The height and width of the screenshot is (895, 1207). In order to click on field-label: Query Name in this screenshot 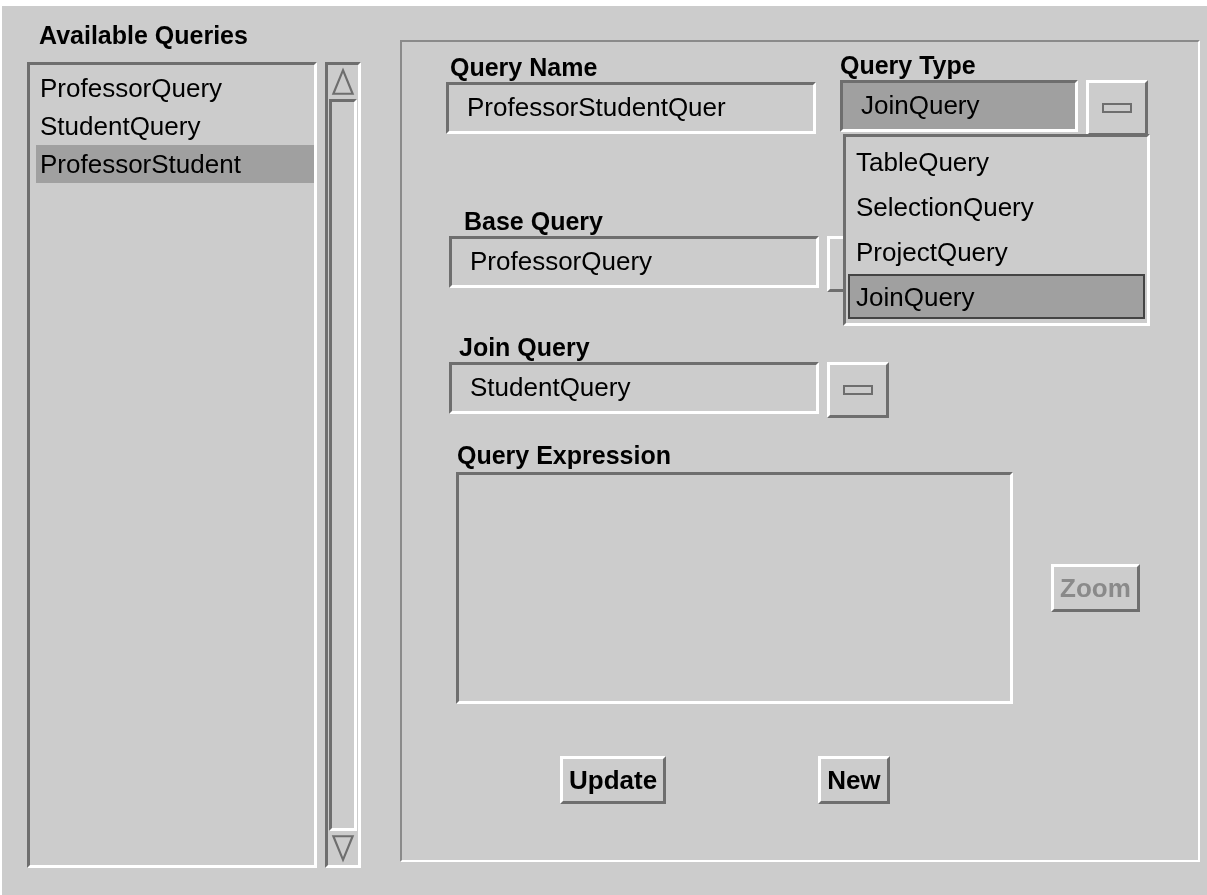, I will do `click(524, 67)`.